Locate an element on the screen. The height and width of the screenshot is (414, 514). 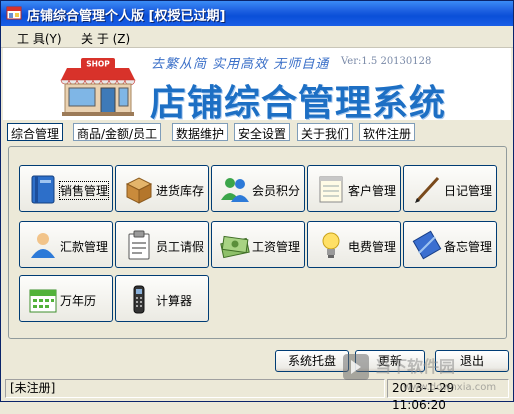
tab-goods-money-staff: 商品/金额/员工 is located at coordinates (117, 132).